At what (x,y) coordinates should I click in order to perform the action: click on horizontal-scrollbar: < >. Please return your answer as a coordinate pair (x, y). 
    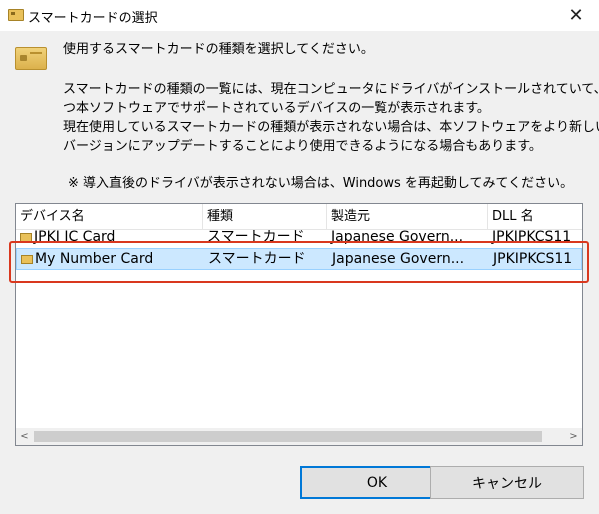
    Looking at the image, I should click on (299, 436).